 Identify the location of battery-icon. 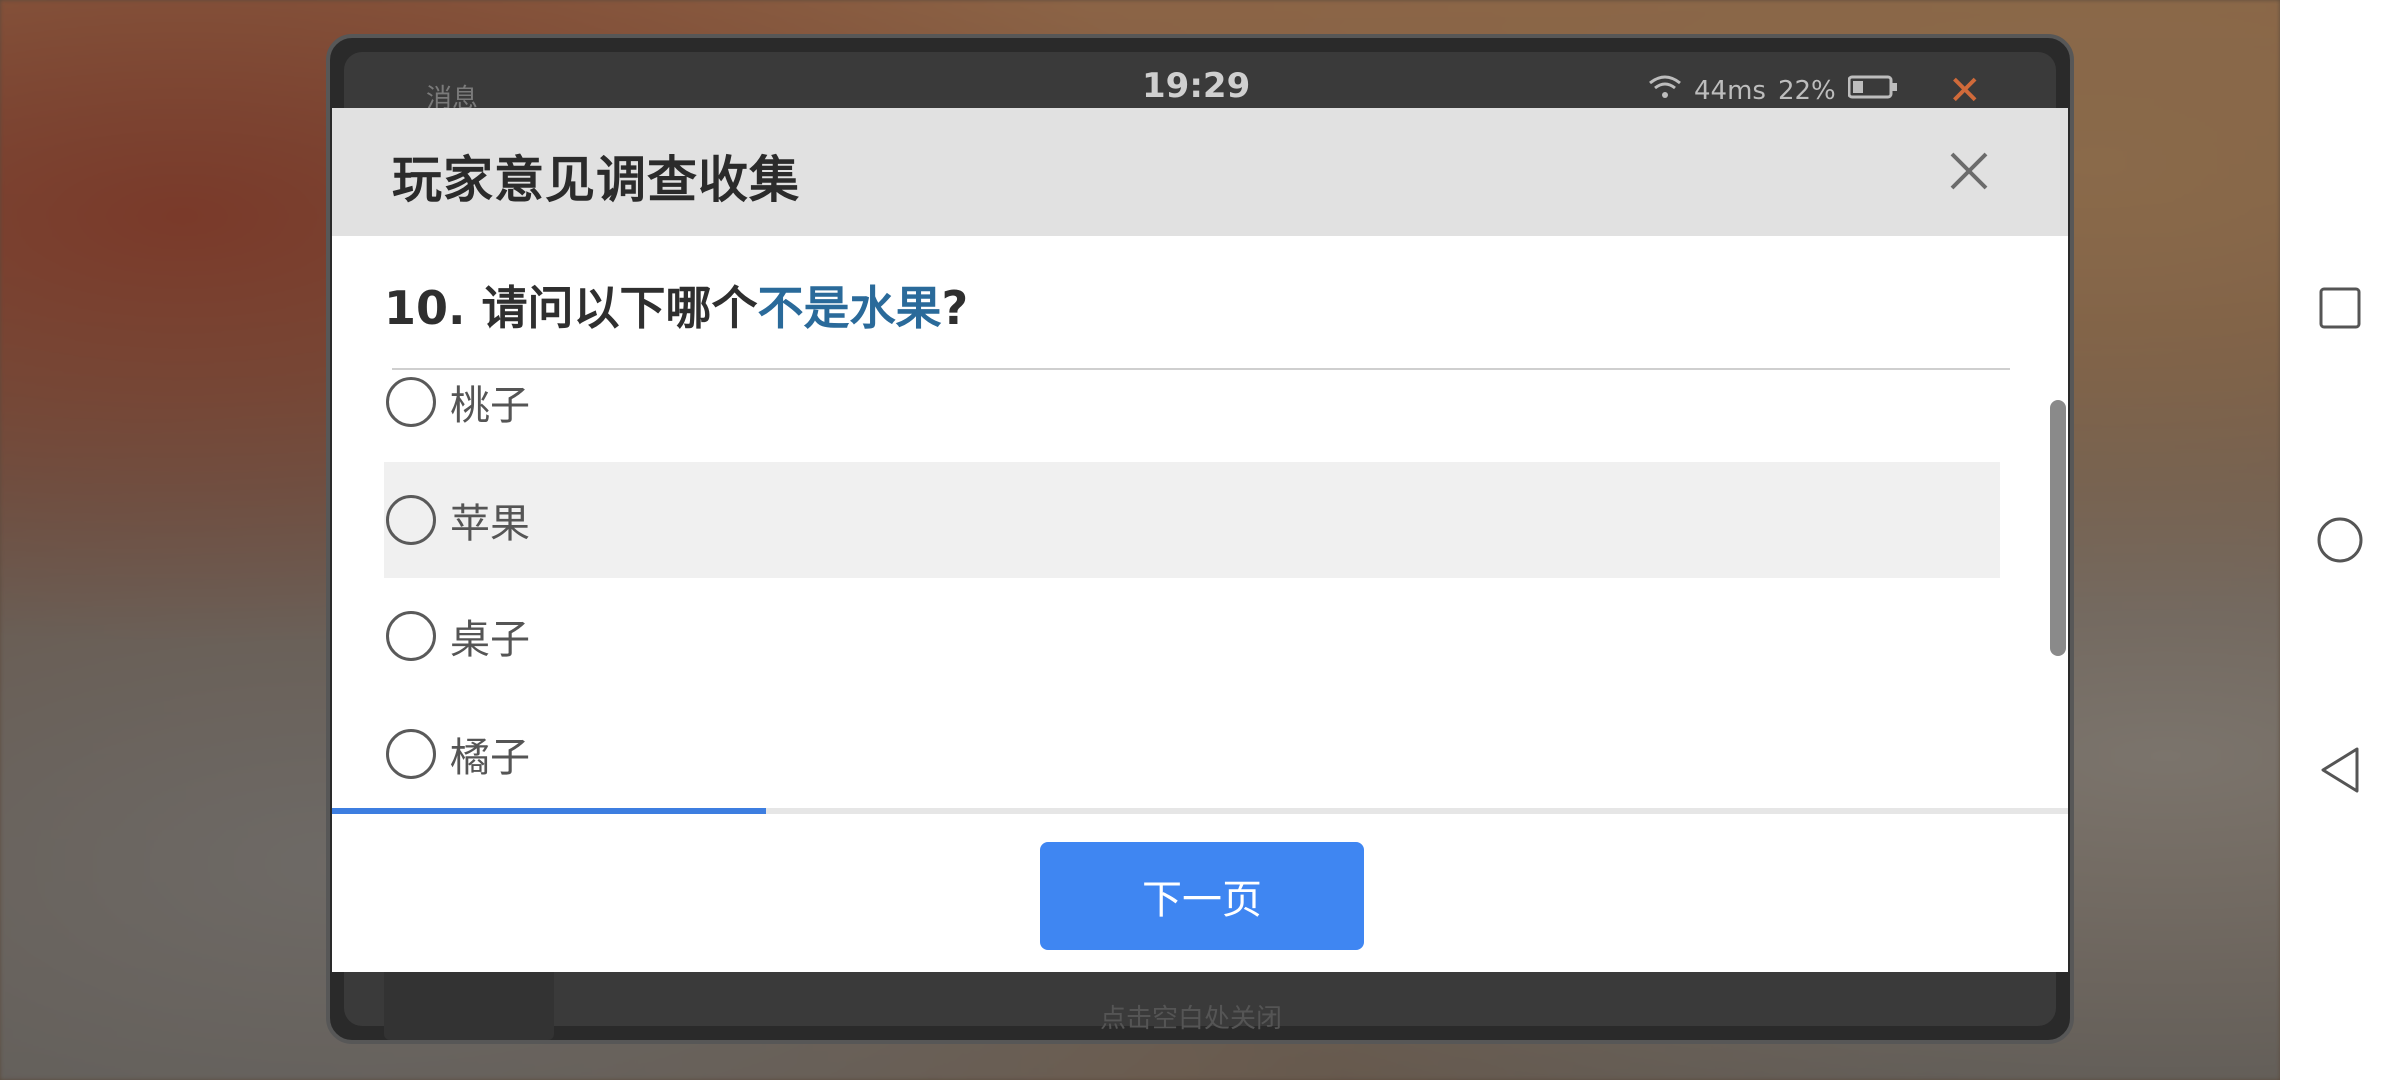
(1872, 90).